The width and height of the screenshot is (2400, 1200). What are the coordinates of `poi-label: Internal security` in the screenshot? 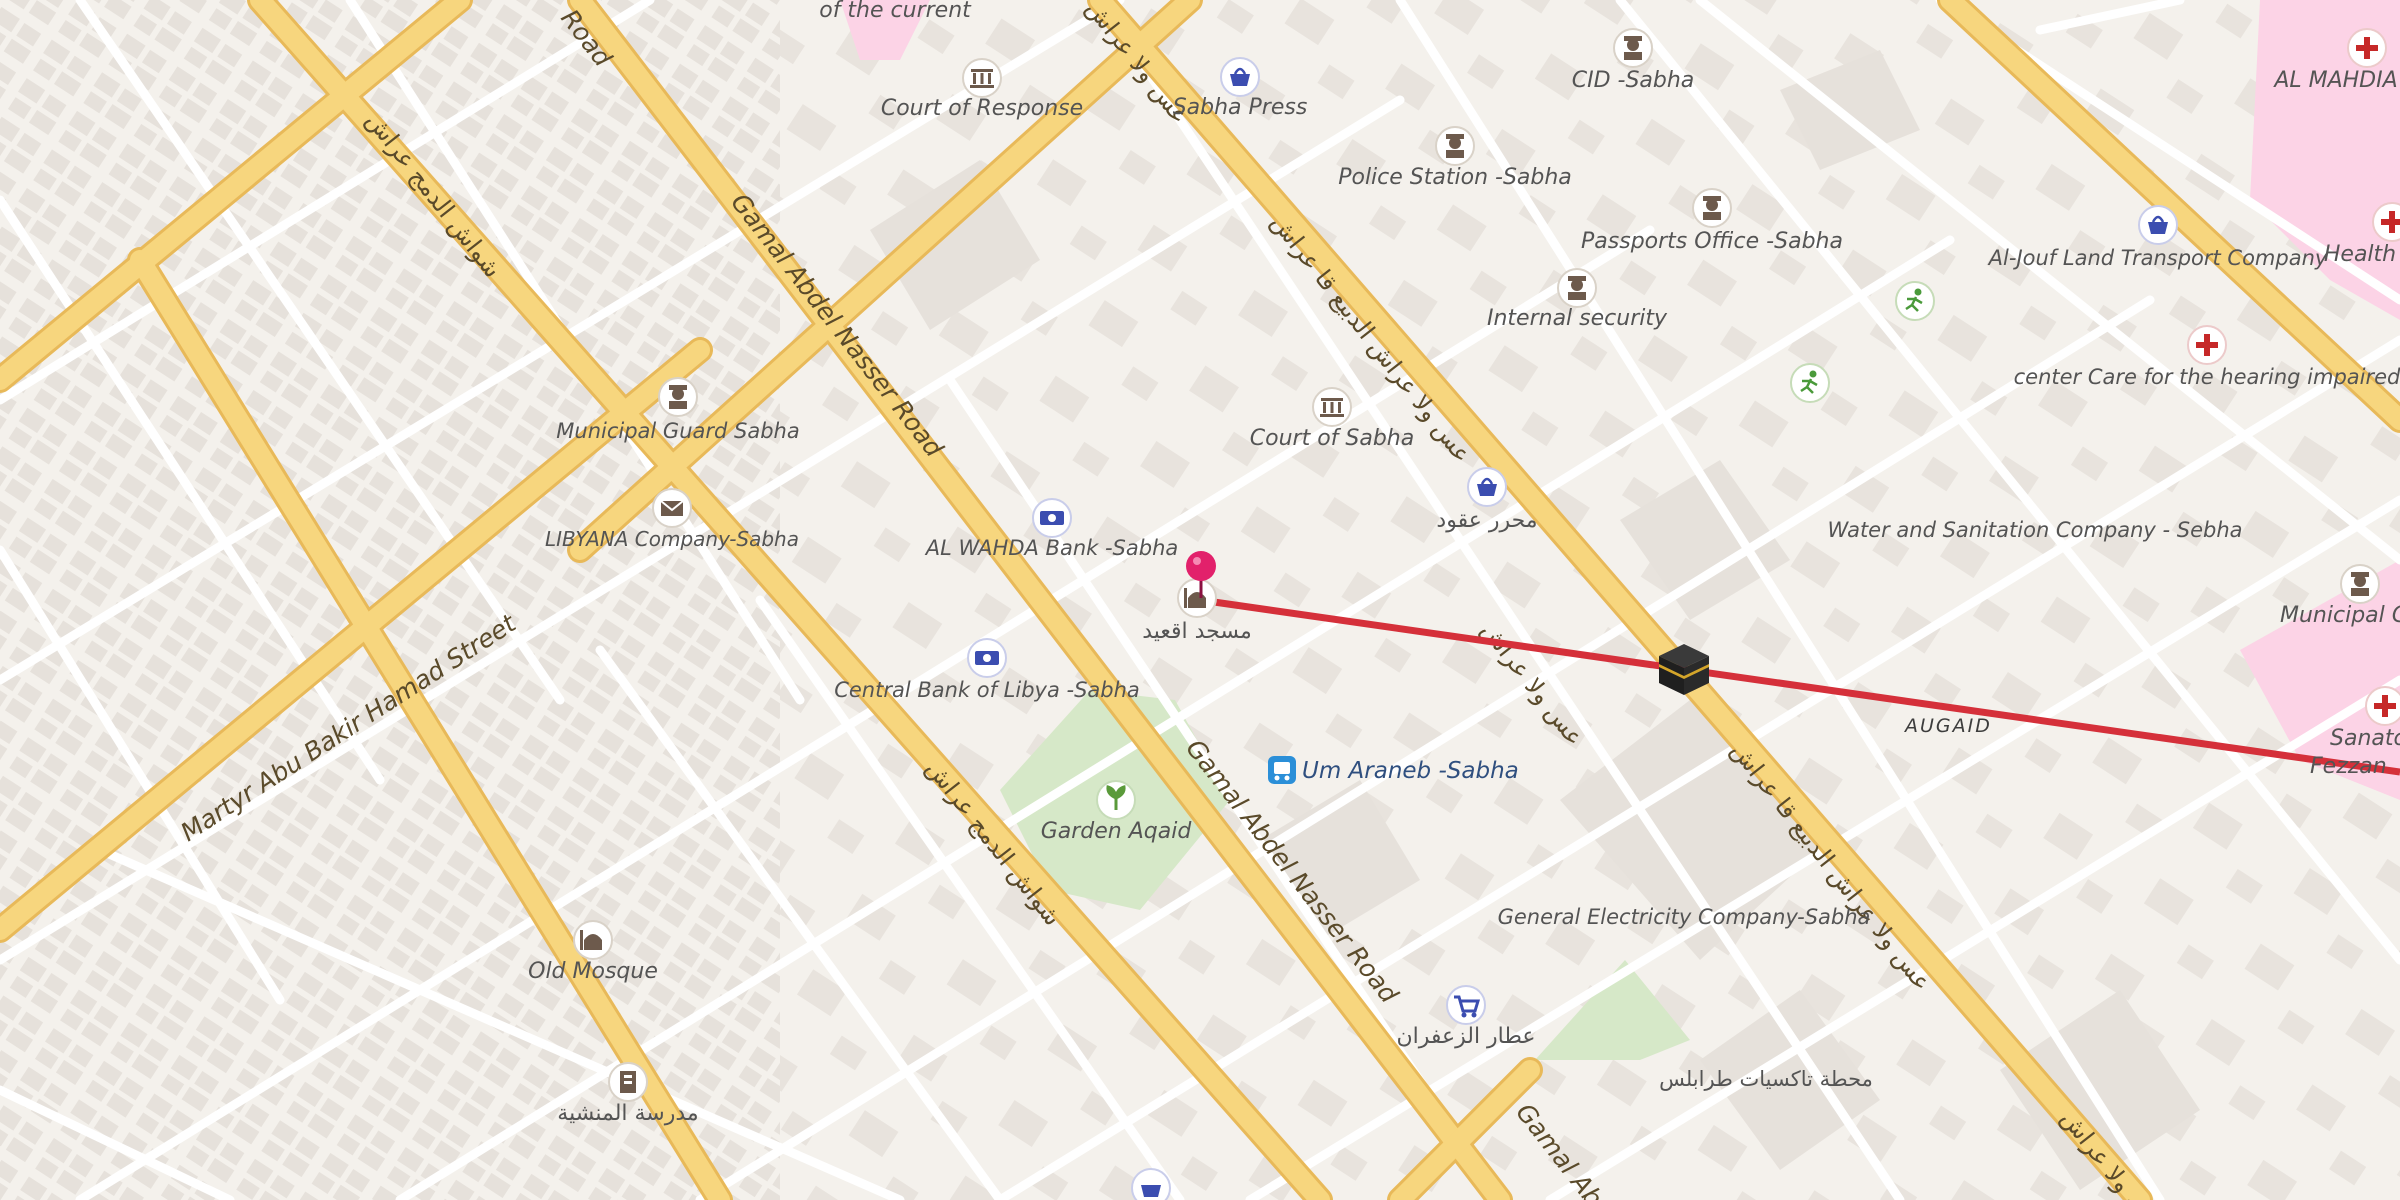 It's located at (1577, 318).